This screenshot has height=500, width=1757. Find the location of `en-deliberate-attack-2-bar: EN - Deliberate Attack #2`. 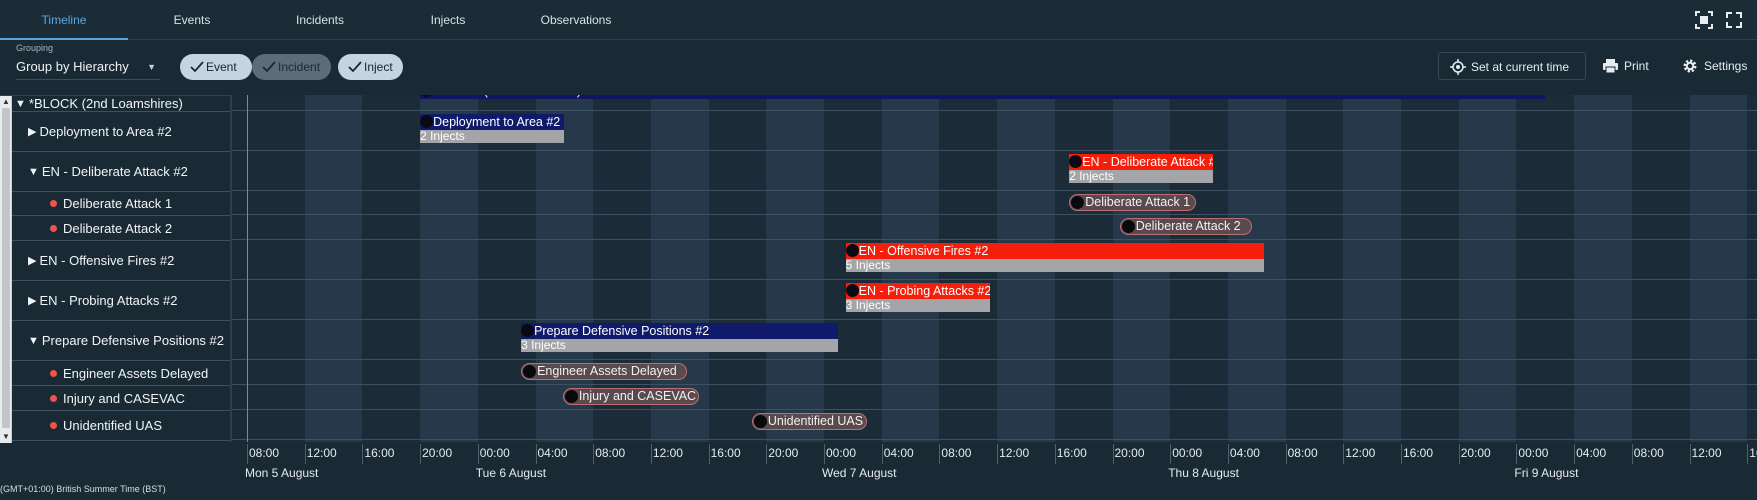

en-deliberate-attack-2-bar: EN - Deliberate Attack #2 is located at coordinates (1141, 162).